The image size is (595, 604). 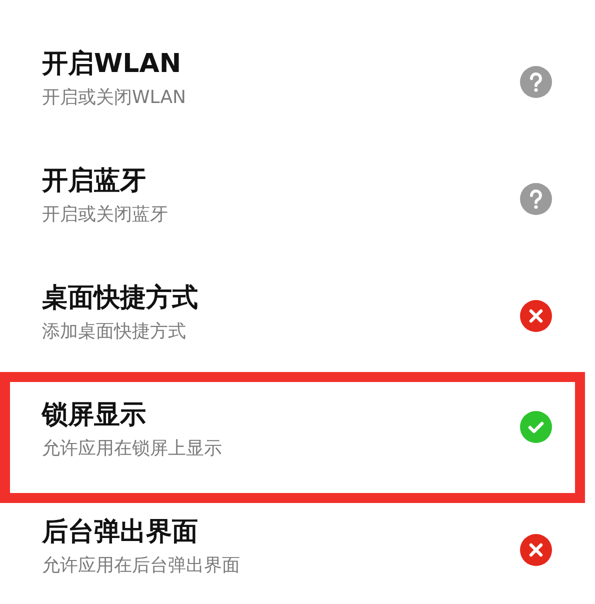 What do you see at coordinates (94, 181) in the screenshot?
I see `permission-title: 开启蓝牙` at bounding box center [94, 181].